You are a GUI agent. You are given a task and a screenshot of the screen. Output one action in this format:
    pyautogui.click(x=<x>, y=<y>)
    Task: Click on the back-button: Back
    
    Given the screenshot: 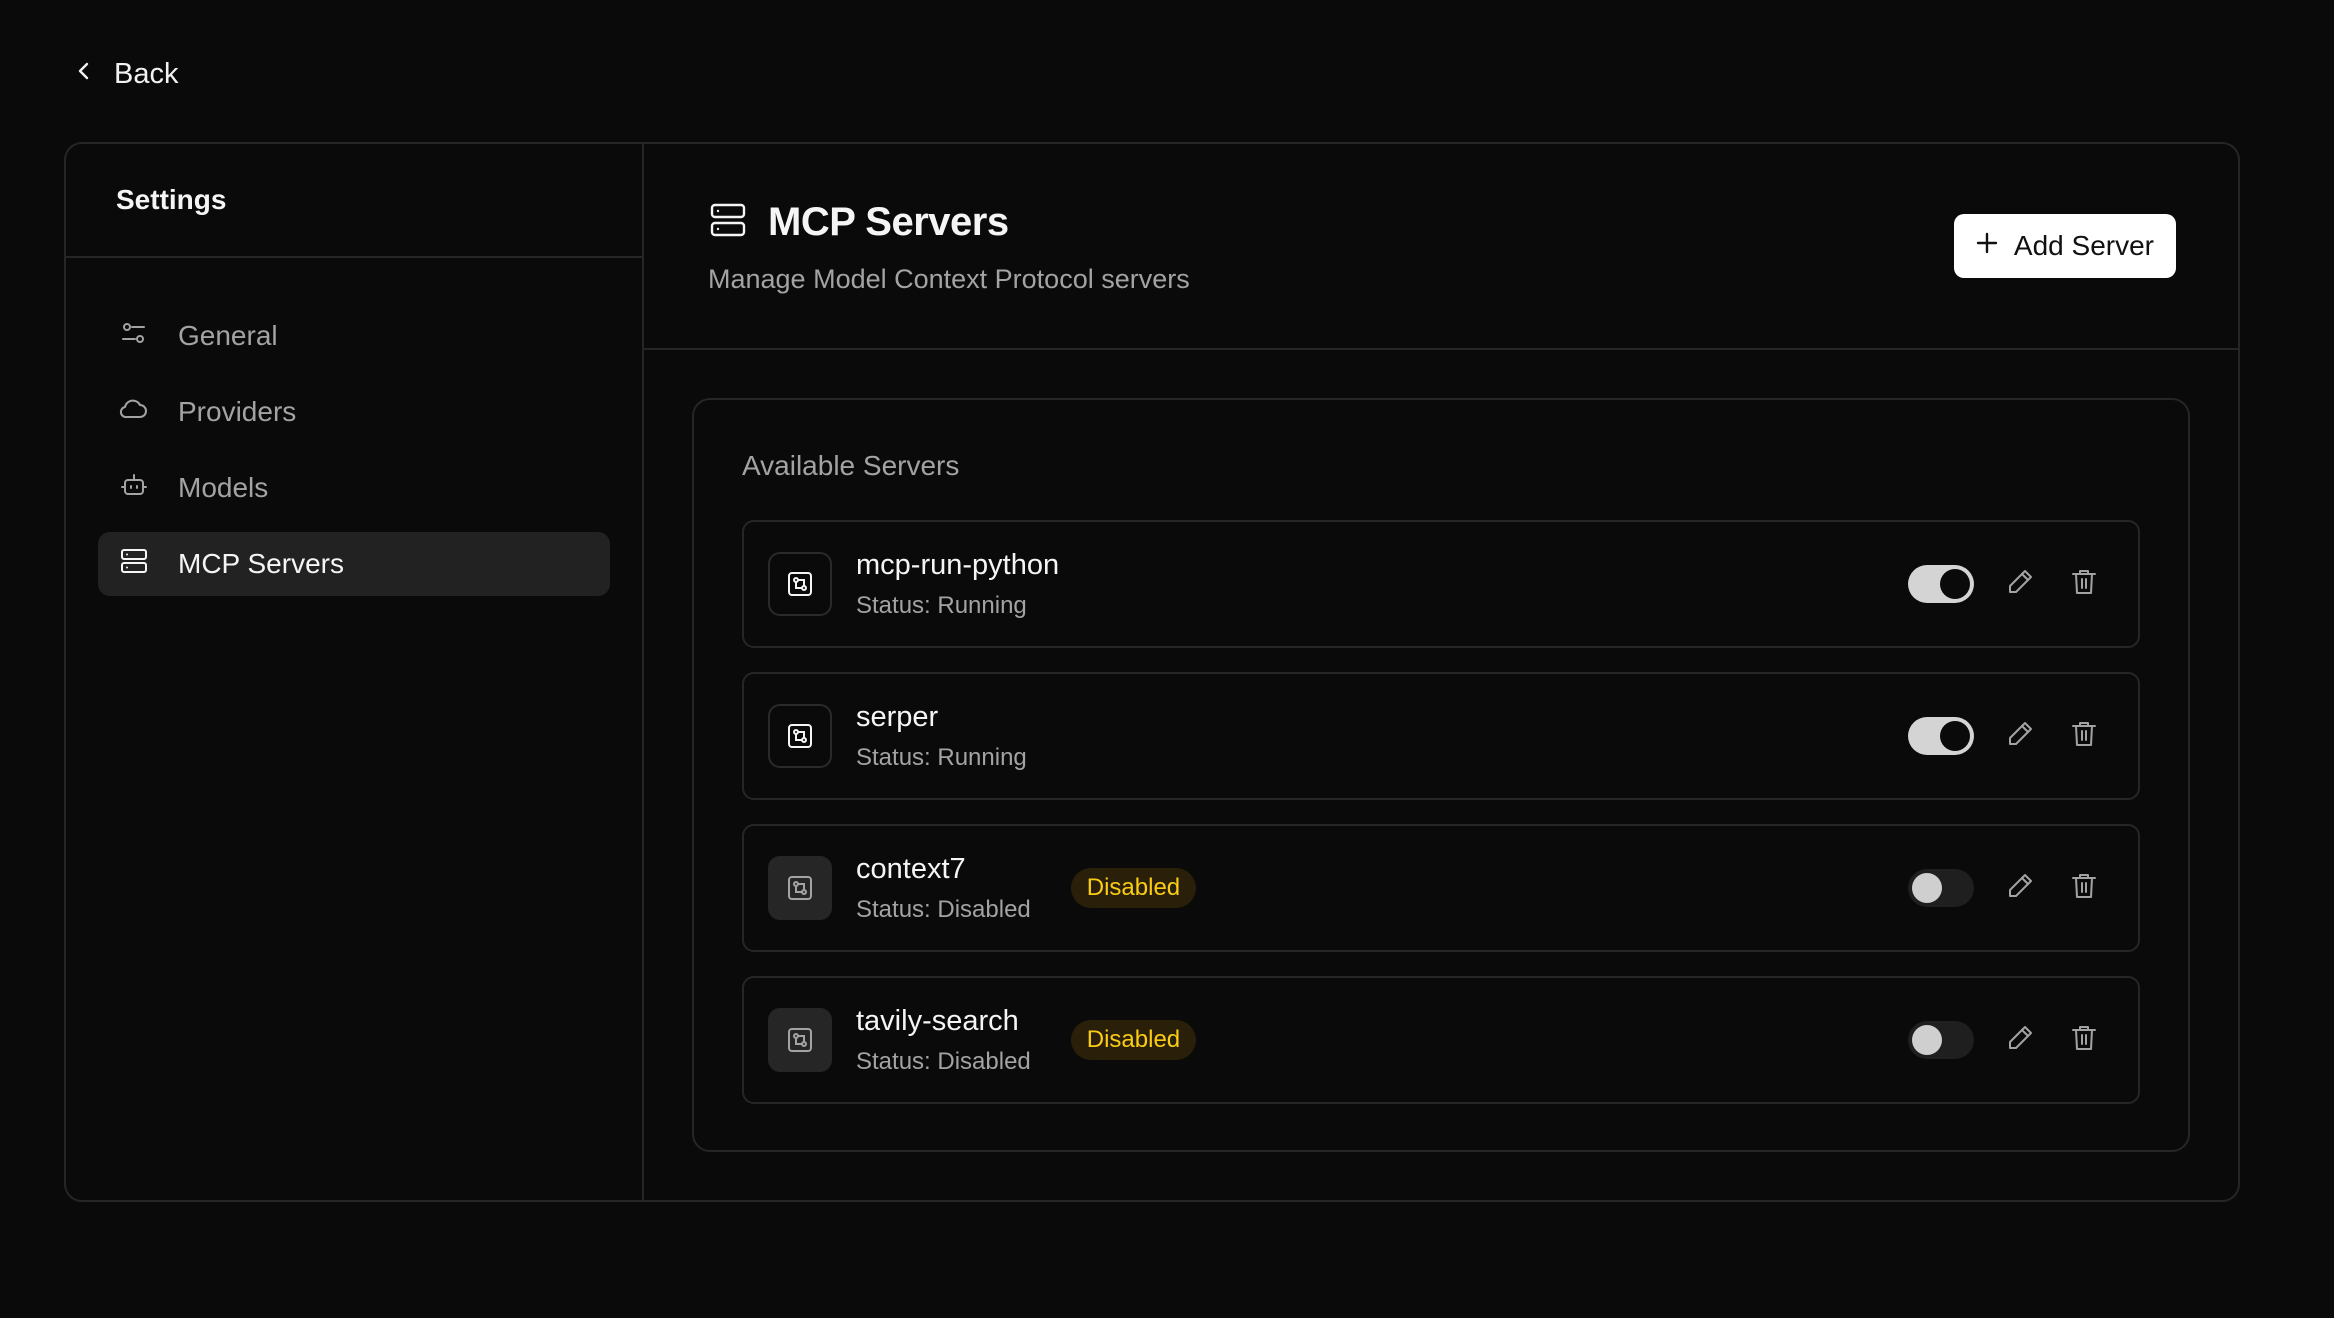 What is the action you would take?
    pyautogui.click(x=125, y=74)
    